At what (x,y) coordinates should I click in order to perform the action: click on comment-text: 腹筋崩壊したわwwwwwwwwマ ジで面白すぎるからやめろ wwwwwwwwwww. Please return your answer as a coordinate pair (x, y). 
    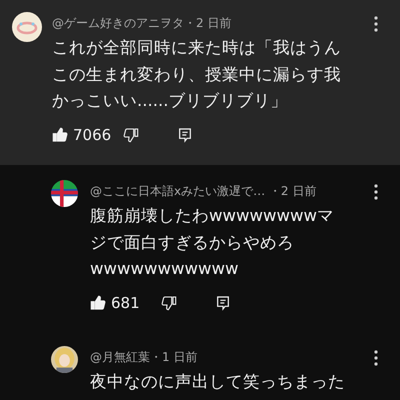
    Looking at the image, I should click on (212, 242).